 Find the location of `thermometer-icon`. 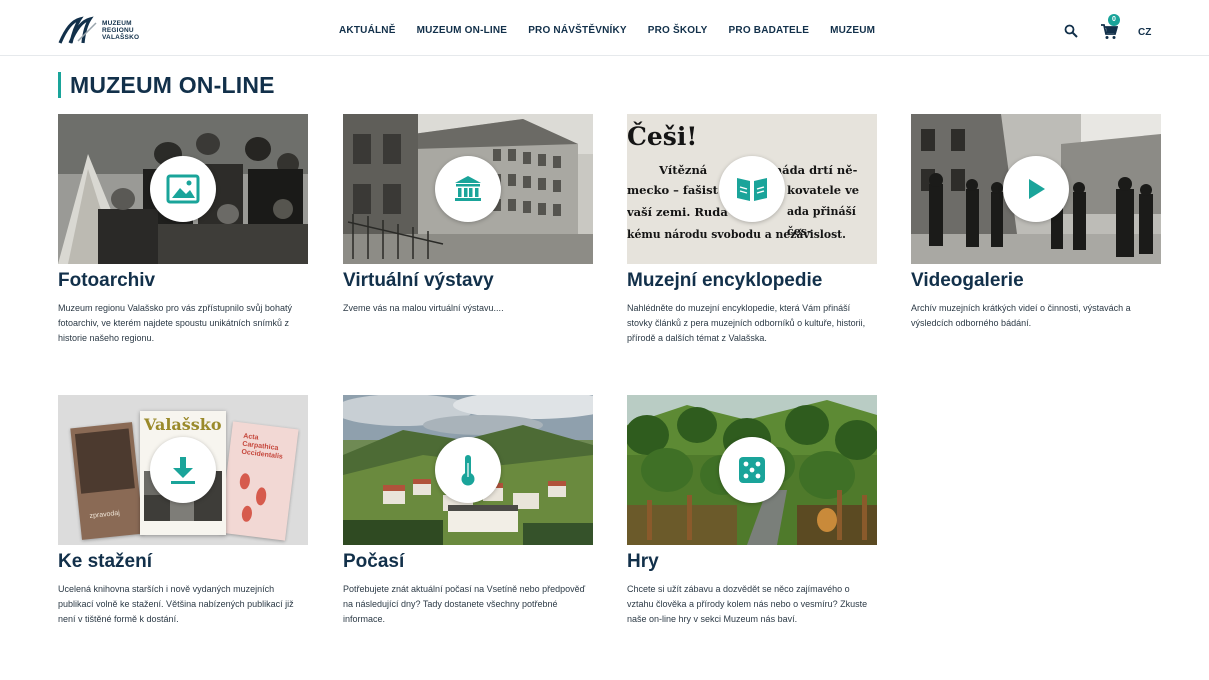

thermometer-icon is located at coordinates (468, 470).